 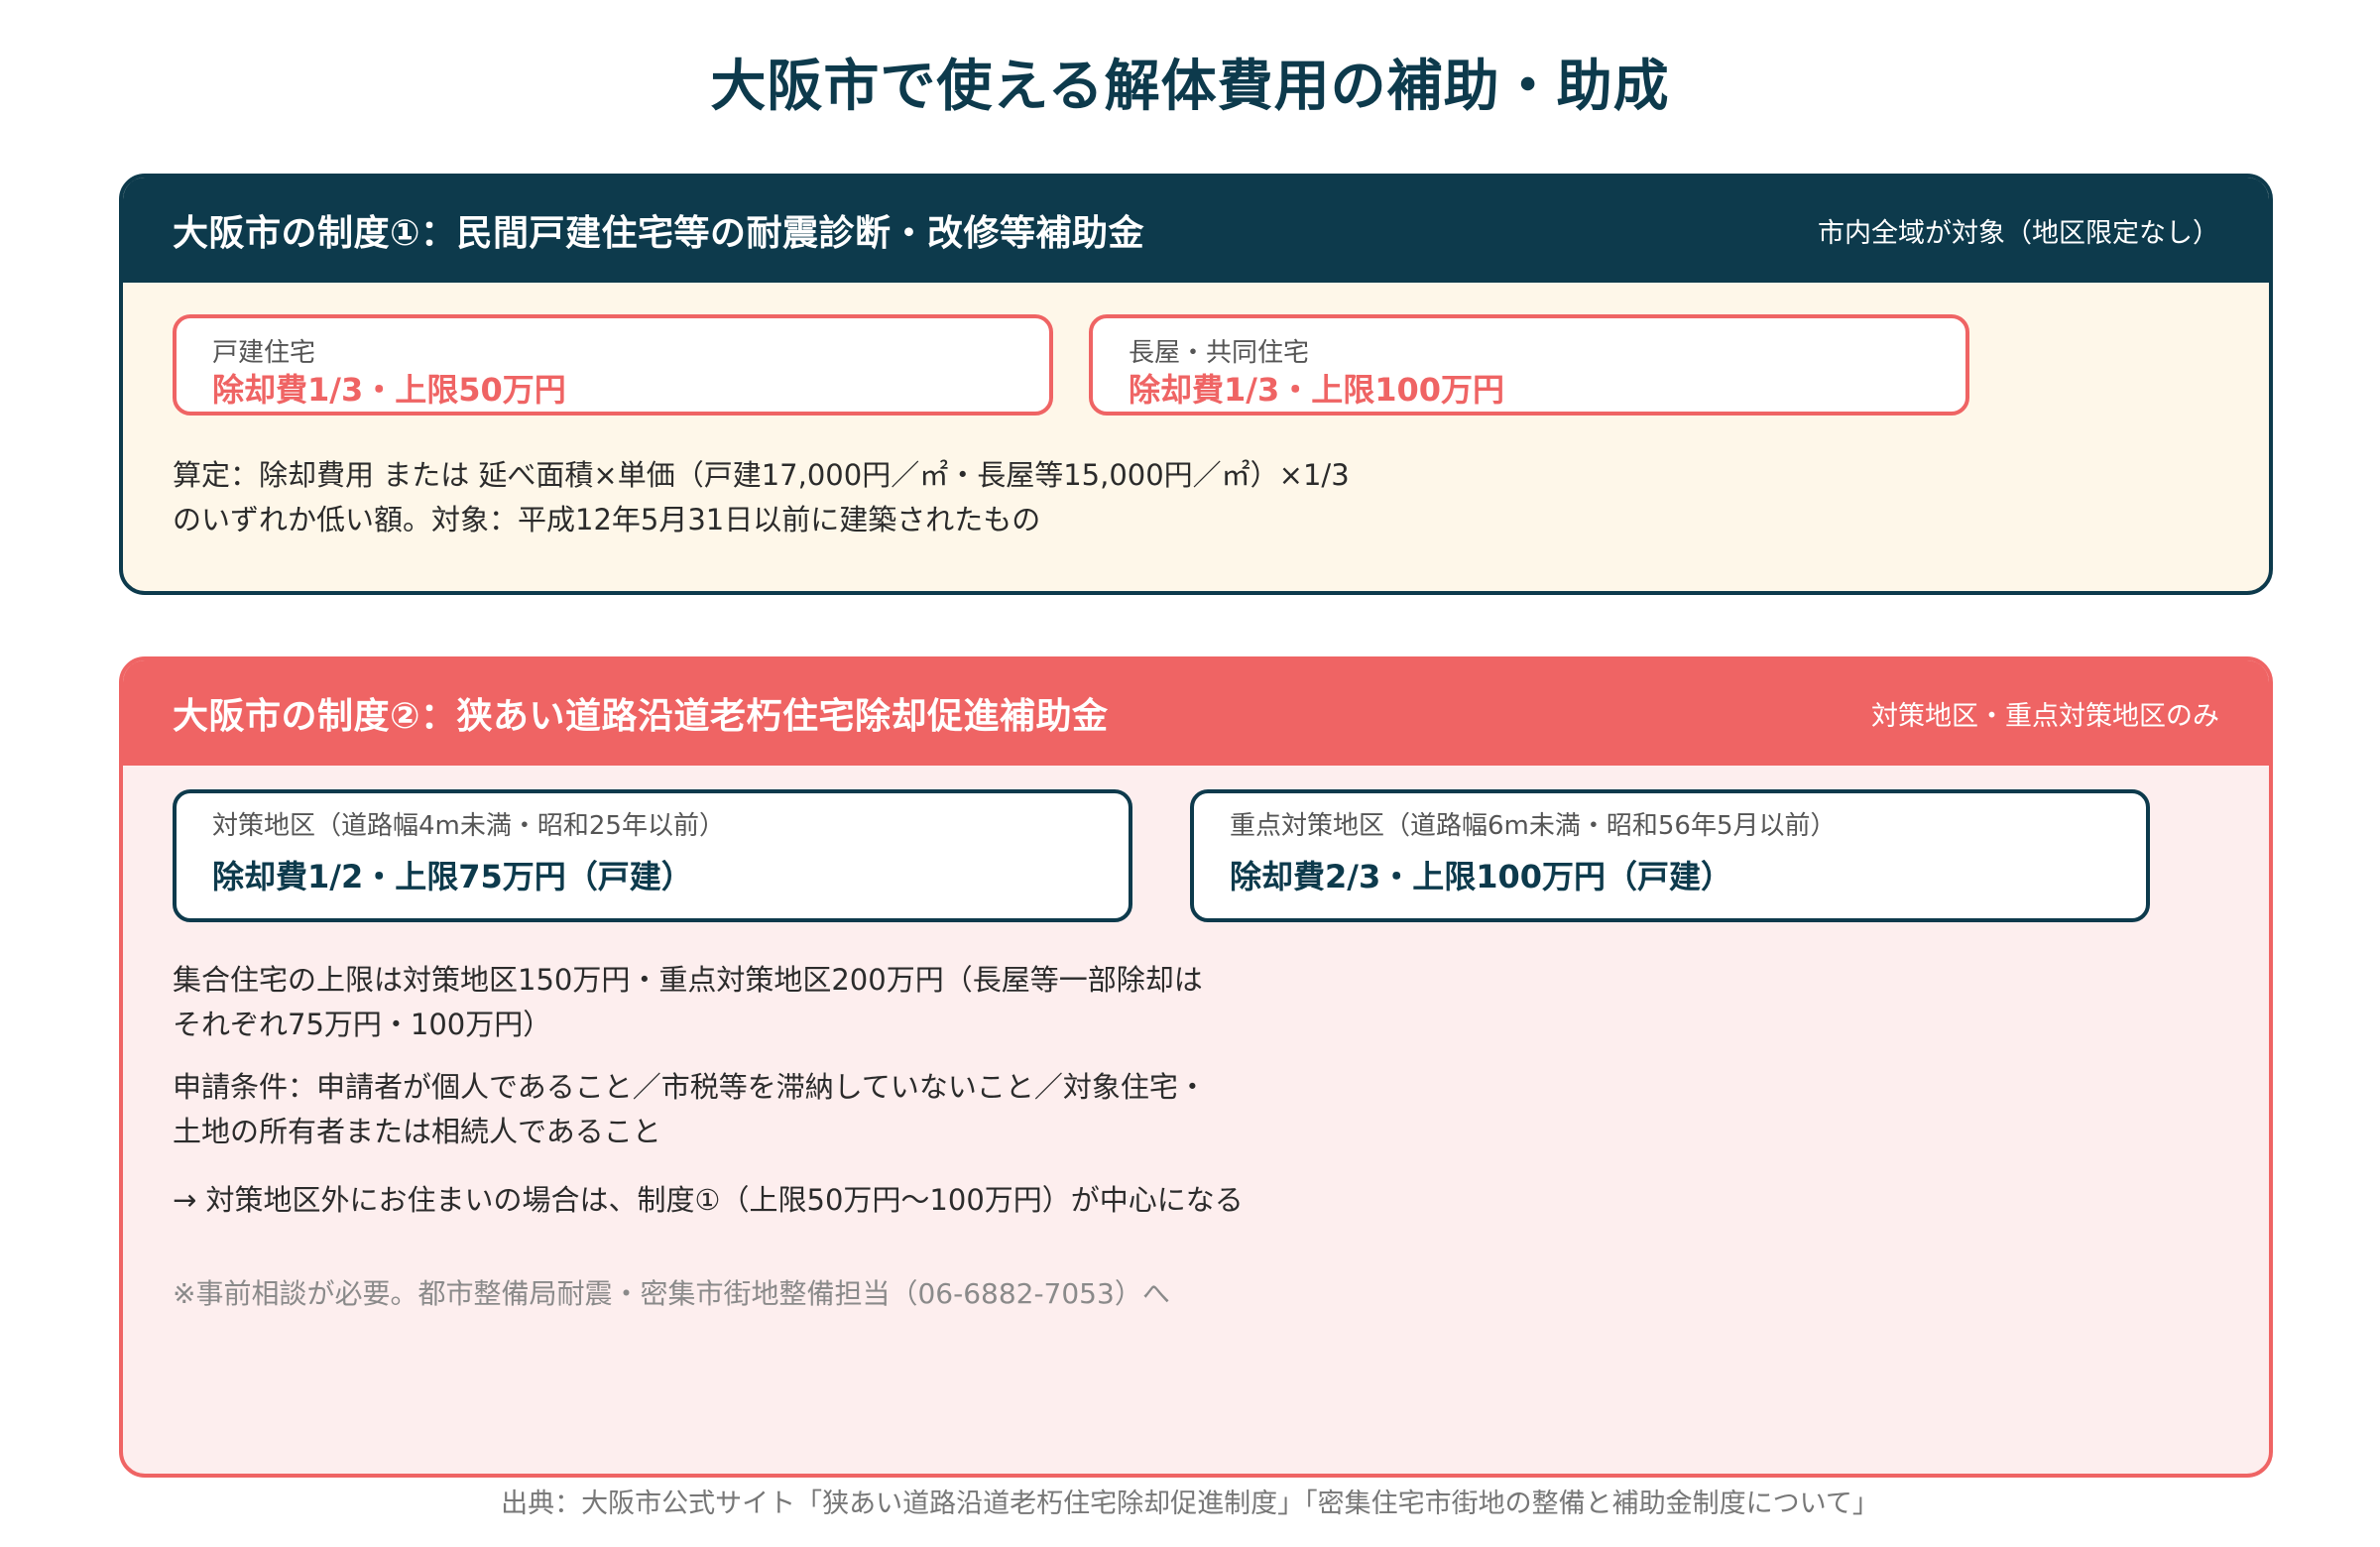 I want to click on countermeasure-district-label: 対策地区（道路幅4m未満・昭和25年以前）, so click(x=468, y=826).